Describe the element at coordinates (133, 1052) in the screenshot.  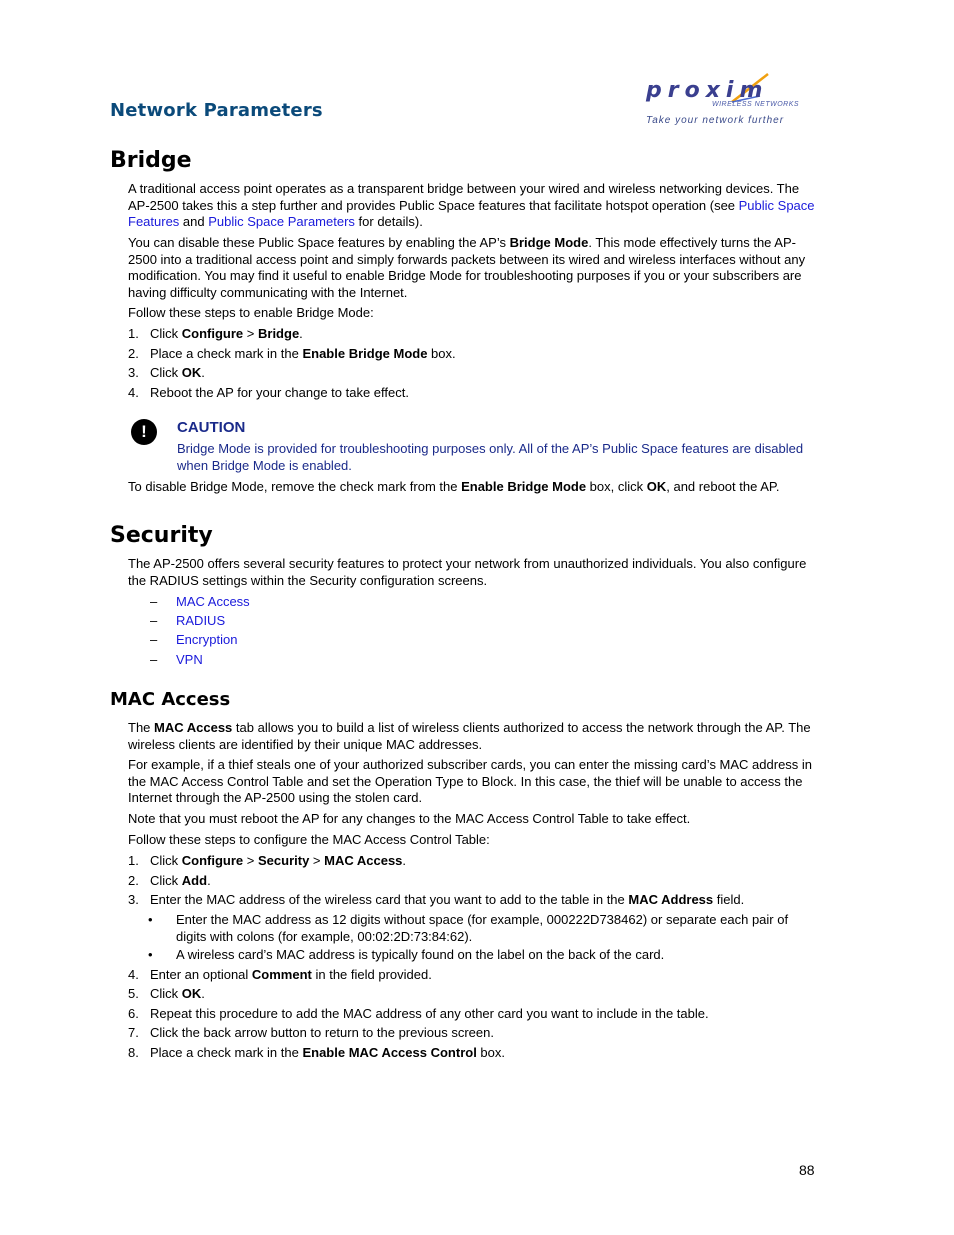
I see `step-number: 8.` at that location.